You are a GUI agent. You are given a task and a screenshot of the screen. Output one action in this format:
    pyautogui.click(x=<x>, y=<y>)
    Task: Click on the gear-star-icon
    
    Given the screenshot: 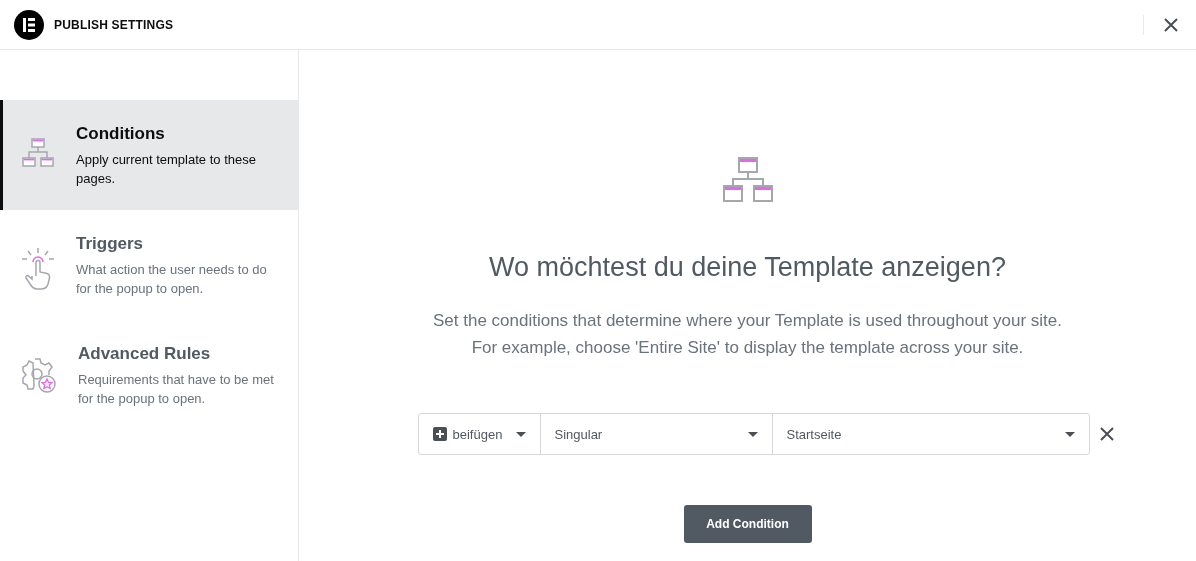 What is the action you would take?
    pyautogui.click(x=39, y=375)
    